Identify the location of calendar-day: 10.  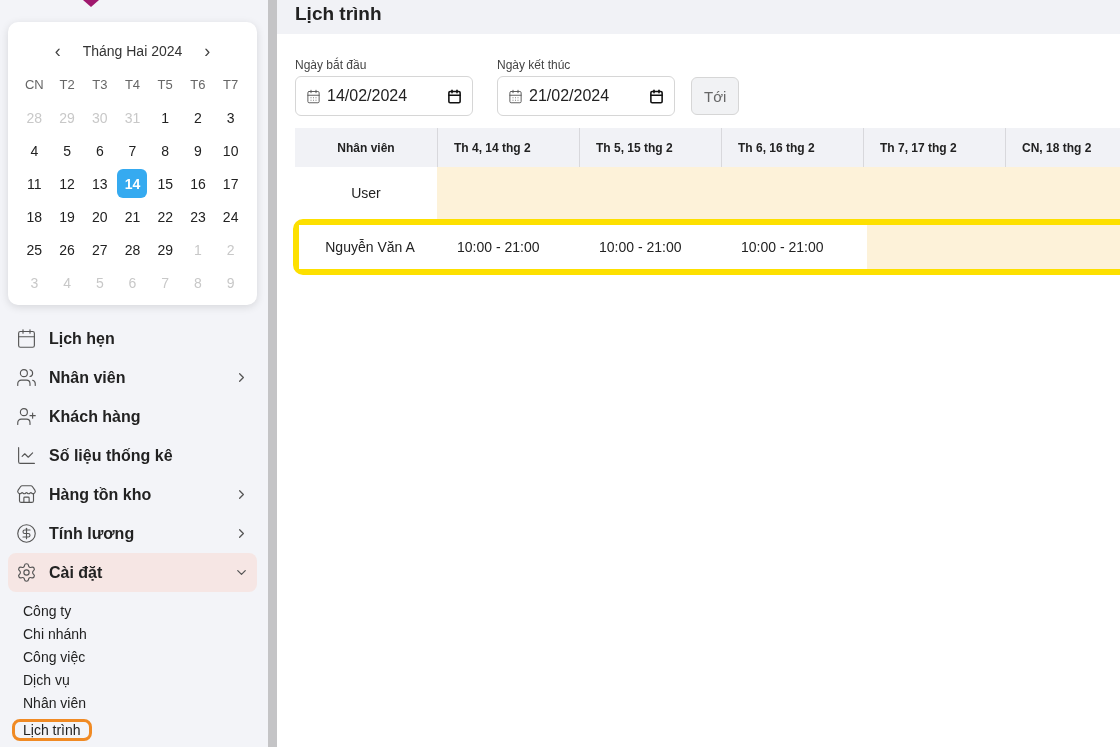
(230, 150).